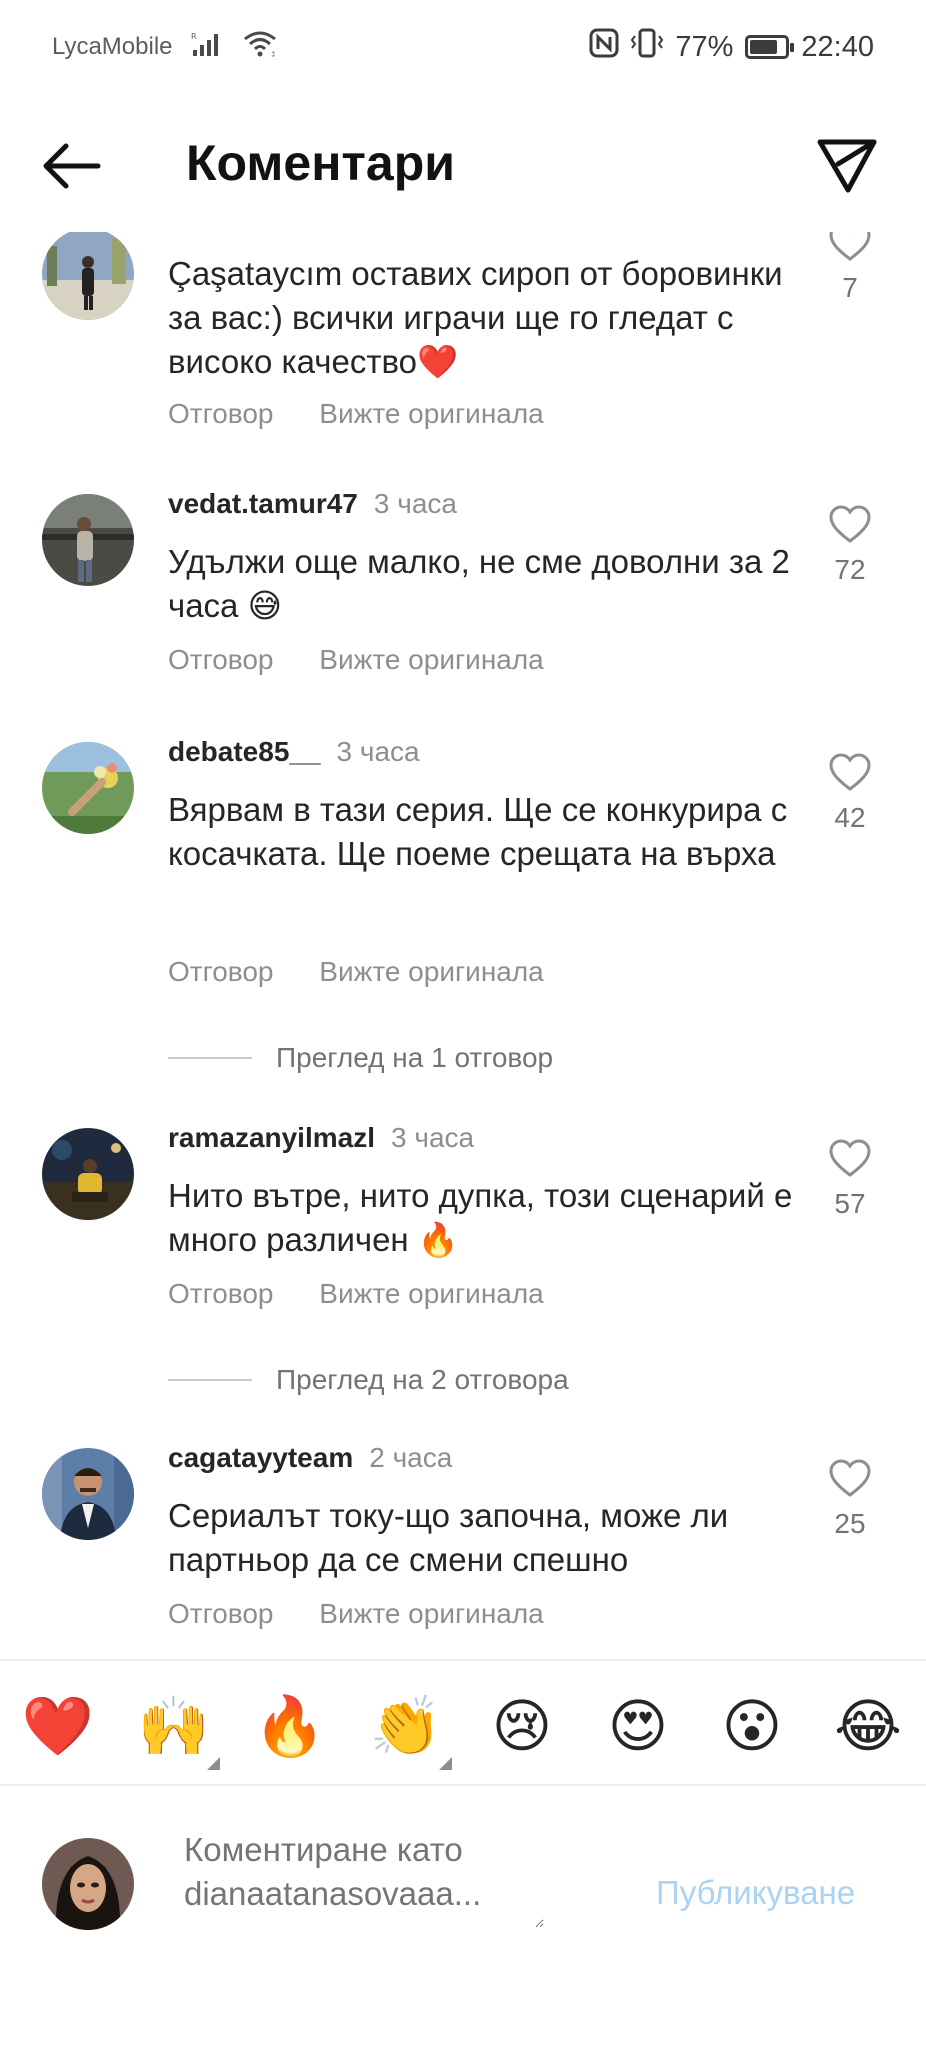 This screenshot has height=2048, width=926. What do you see at coordinates (262, 46) in the screenshot?
I see `wifi-icon: ↕` at bounding box center [262, 46].